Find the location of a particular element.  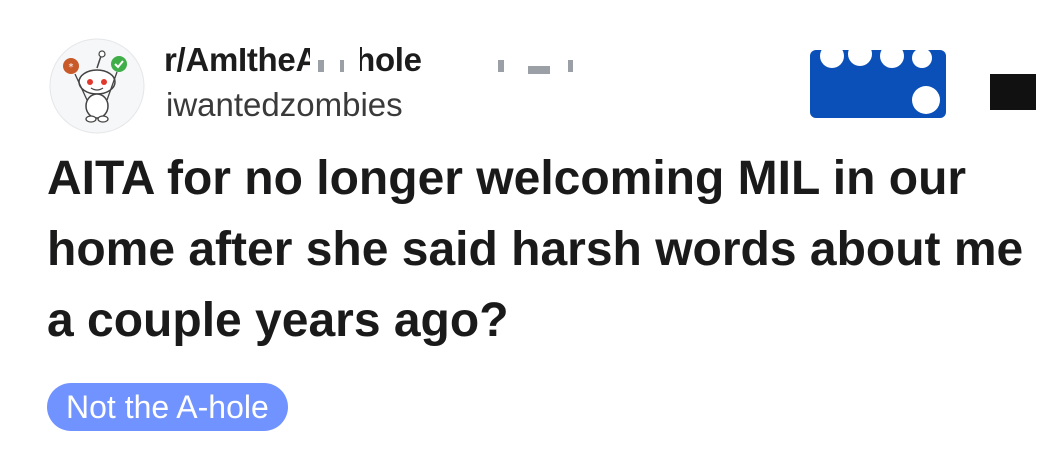

snoo-avatar-icon: * is located at coordinates (97, 86).